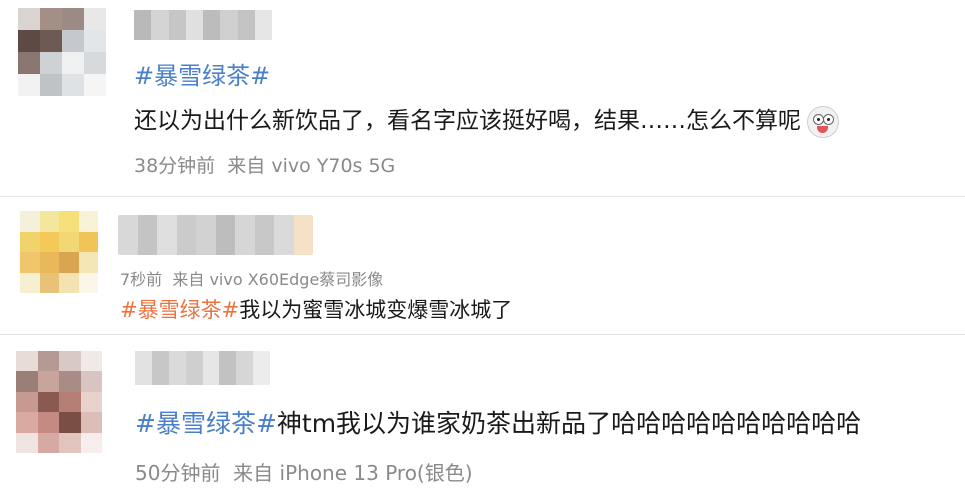  I want to click on comment-meta: 50分钟前 来自 iPhone 13 Pro(银色), so click(304, 471).